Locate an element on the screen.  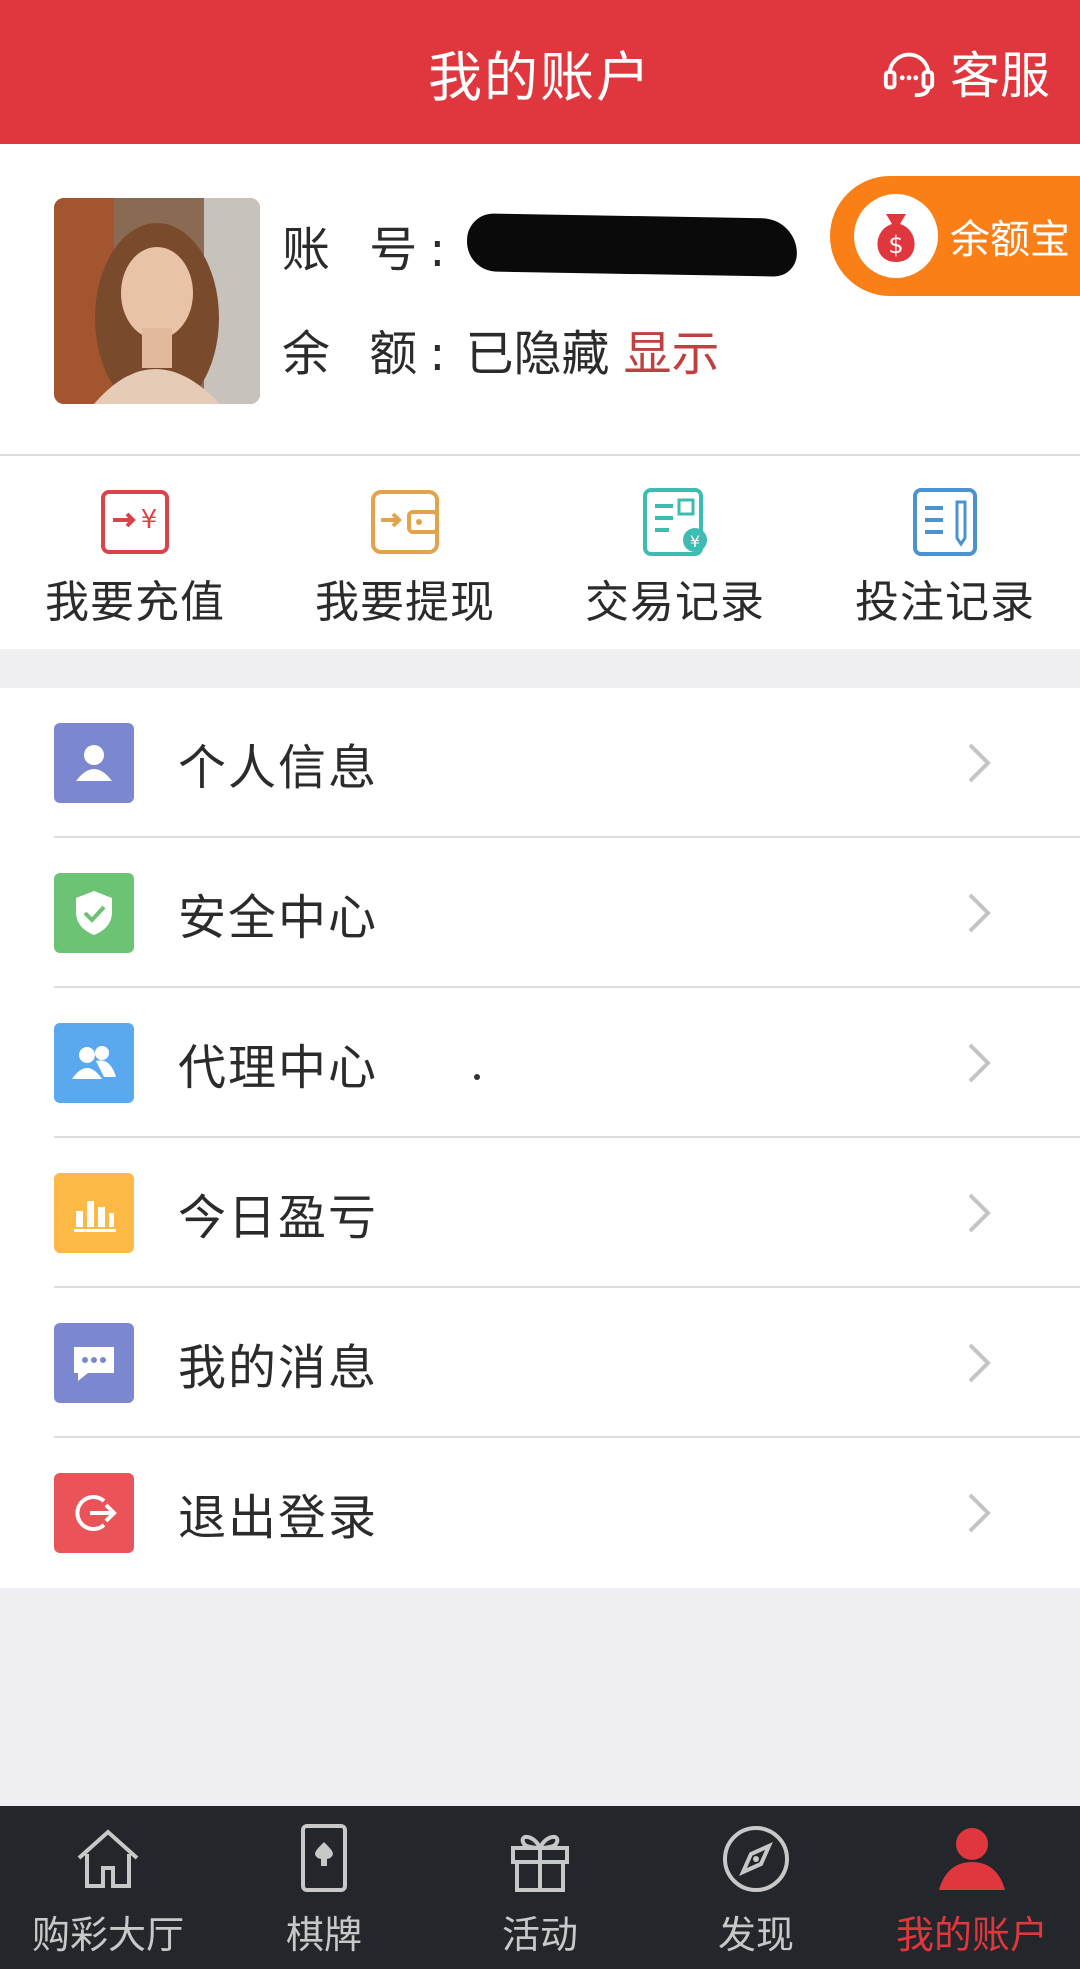
quick-actions: ¥ 我要充值 我要提现 ¥ 交易记录 投注记录 is located at coordinates (540, 551).